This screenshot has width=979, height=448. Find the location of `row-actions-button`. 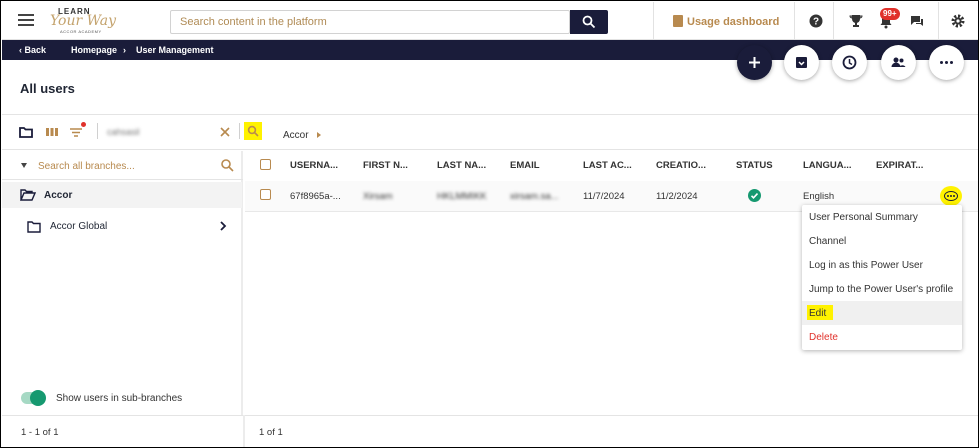

row-actions-button is located at coordinates (951, 196).